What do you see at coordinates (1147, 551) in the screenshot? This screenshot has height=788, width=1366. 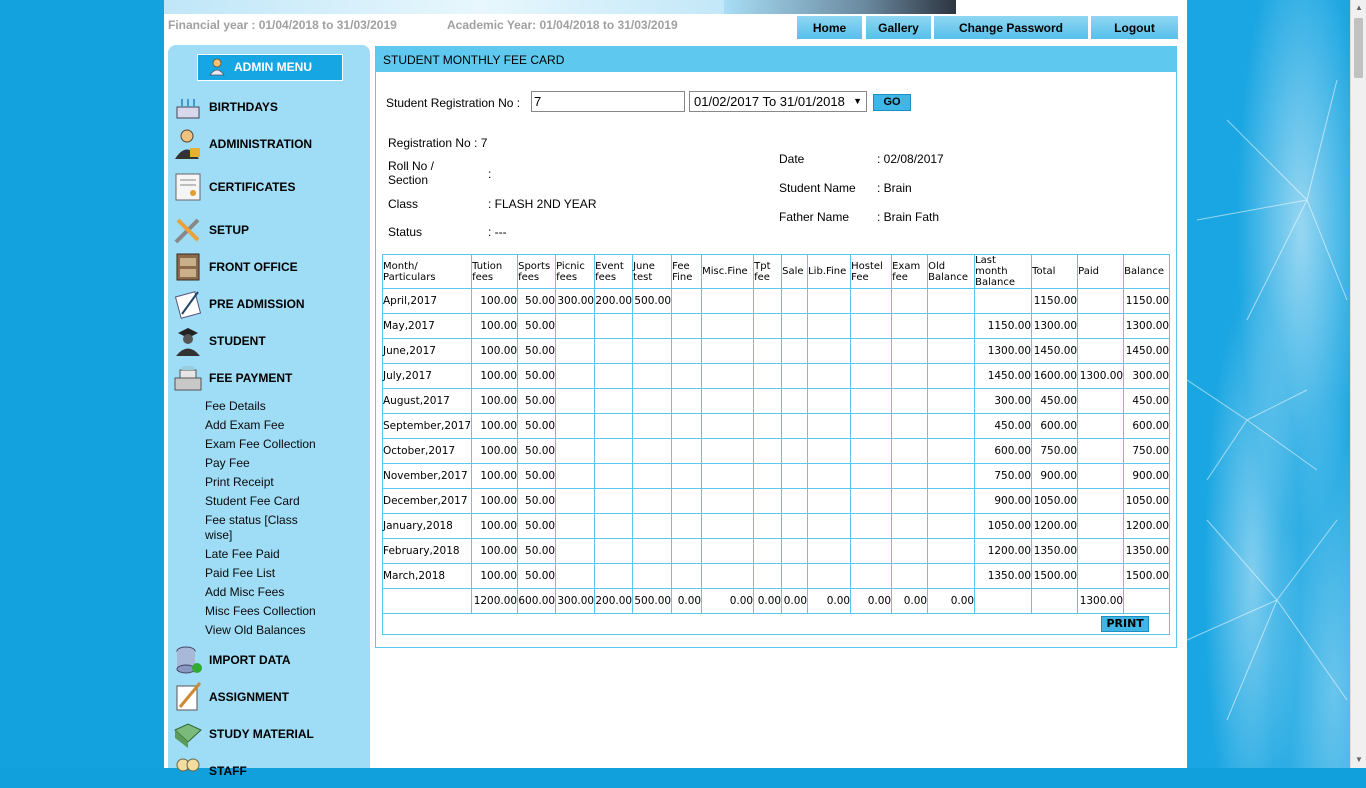 I see `table-cell: 1350.00` at bounding box center [1147, 551].